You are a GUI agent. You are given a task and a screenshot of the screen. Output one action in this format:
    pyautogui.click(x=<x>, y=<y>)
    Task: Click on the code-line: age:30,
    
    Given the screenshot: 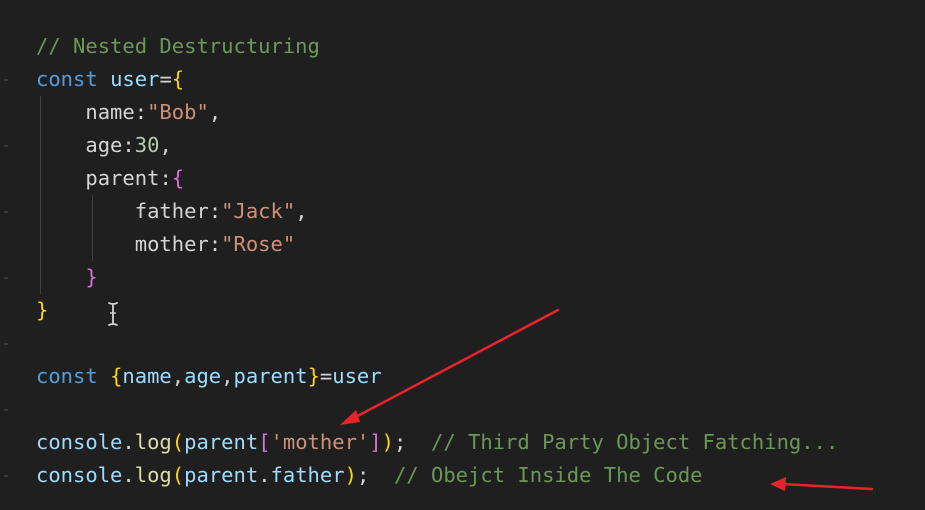 What is the action you would take?
    pyautogui.click(x=104, y=145)
    